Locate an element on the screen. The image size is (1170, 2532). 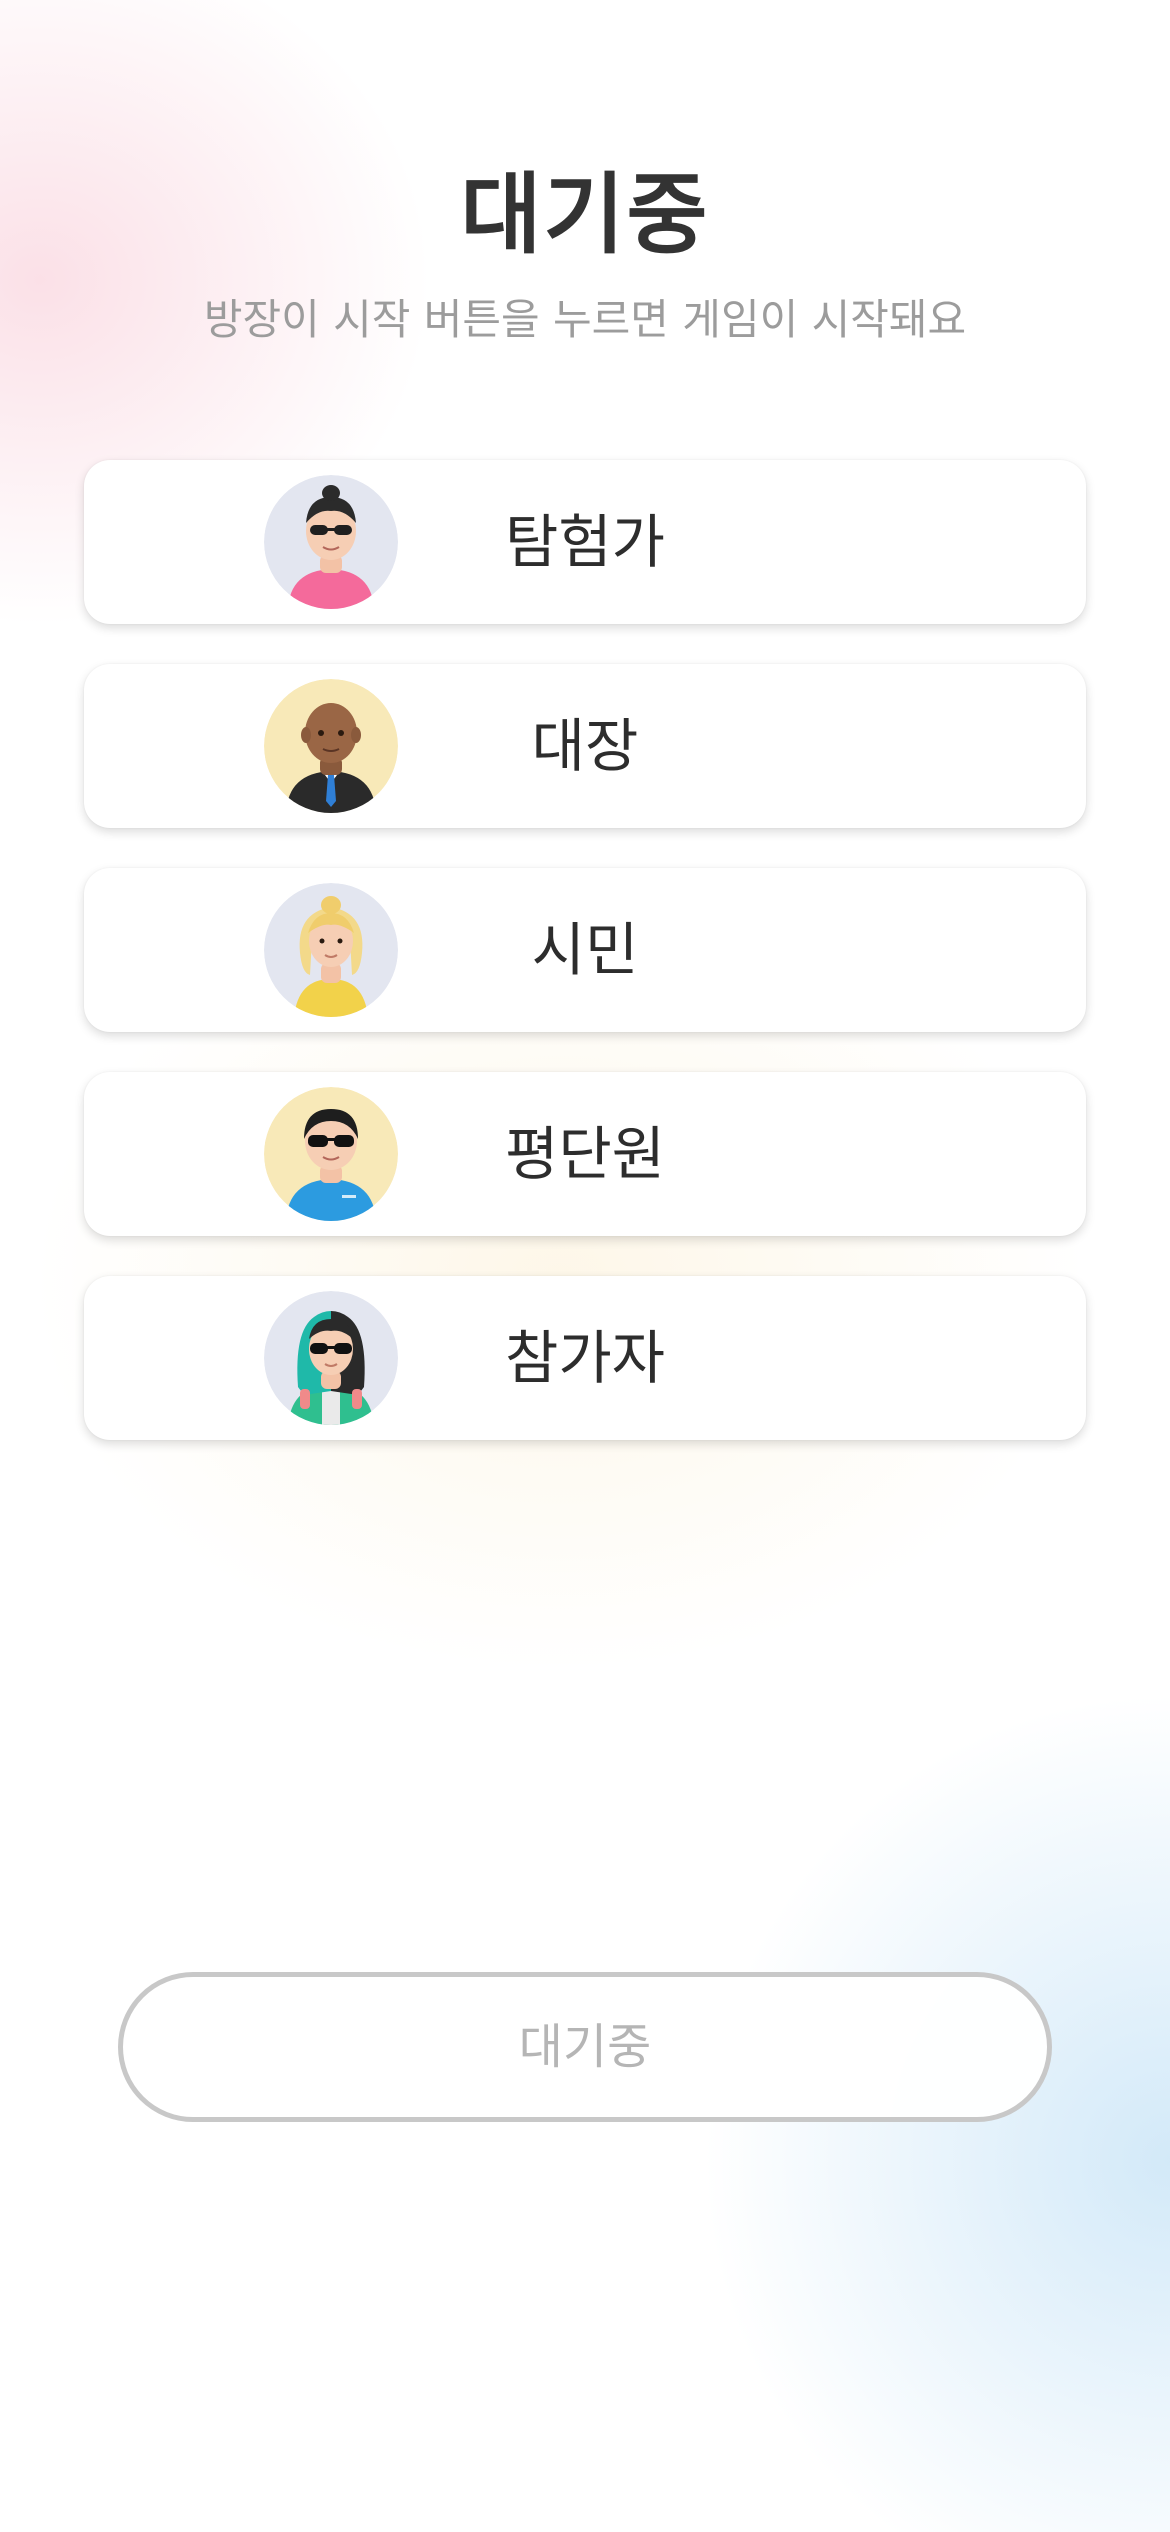
player-card: 시민 is located at coordinates (585, 950).